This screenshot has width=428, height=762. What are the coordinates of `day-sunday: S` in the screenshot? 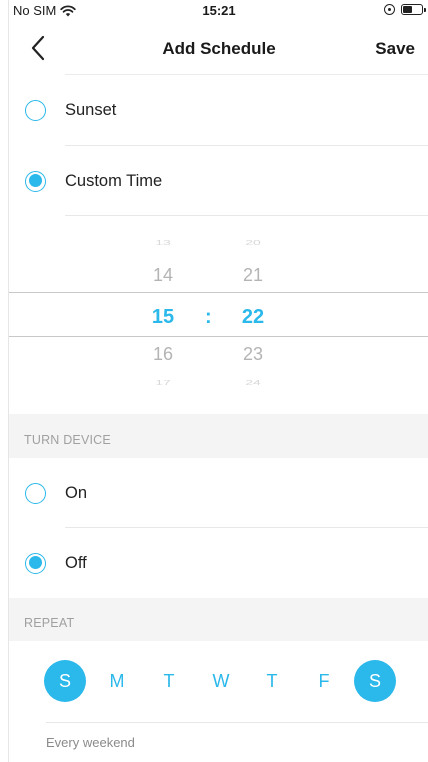 It's located at (65, 681).